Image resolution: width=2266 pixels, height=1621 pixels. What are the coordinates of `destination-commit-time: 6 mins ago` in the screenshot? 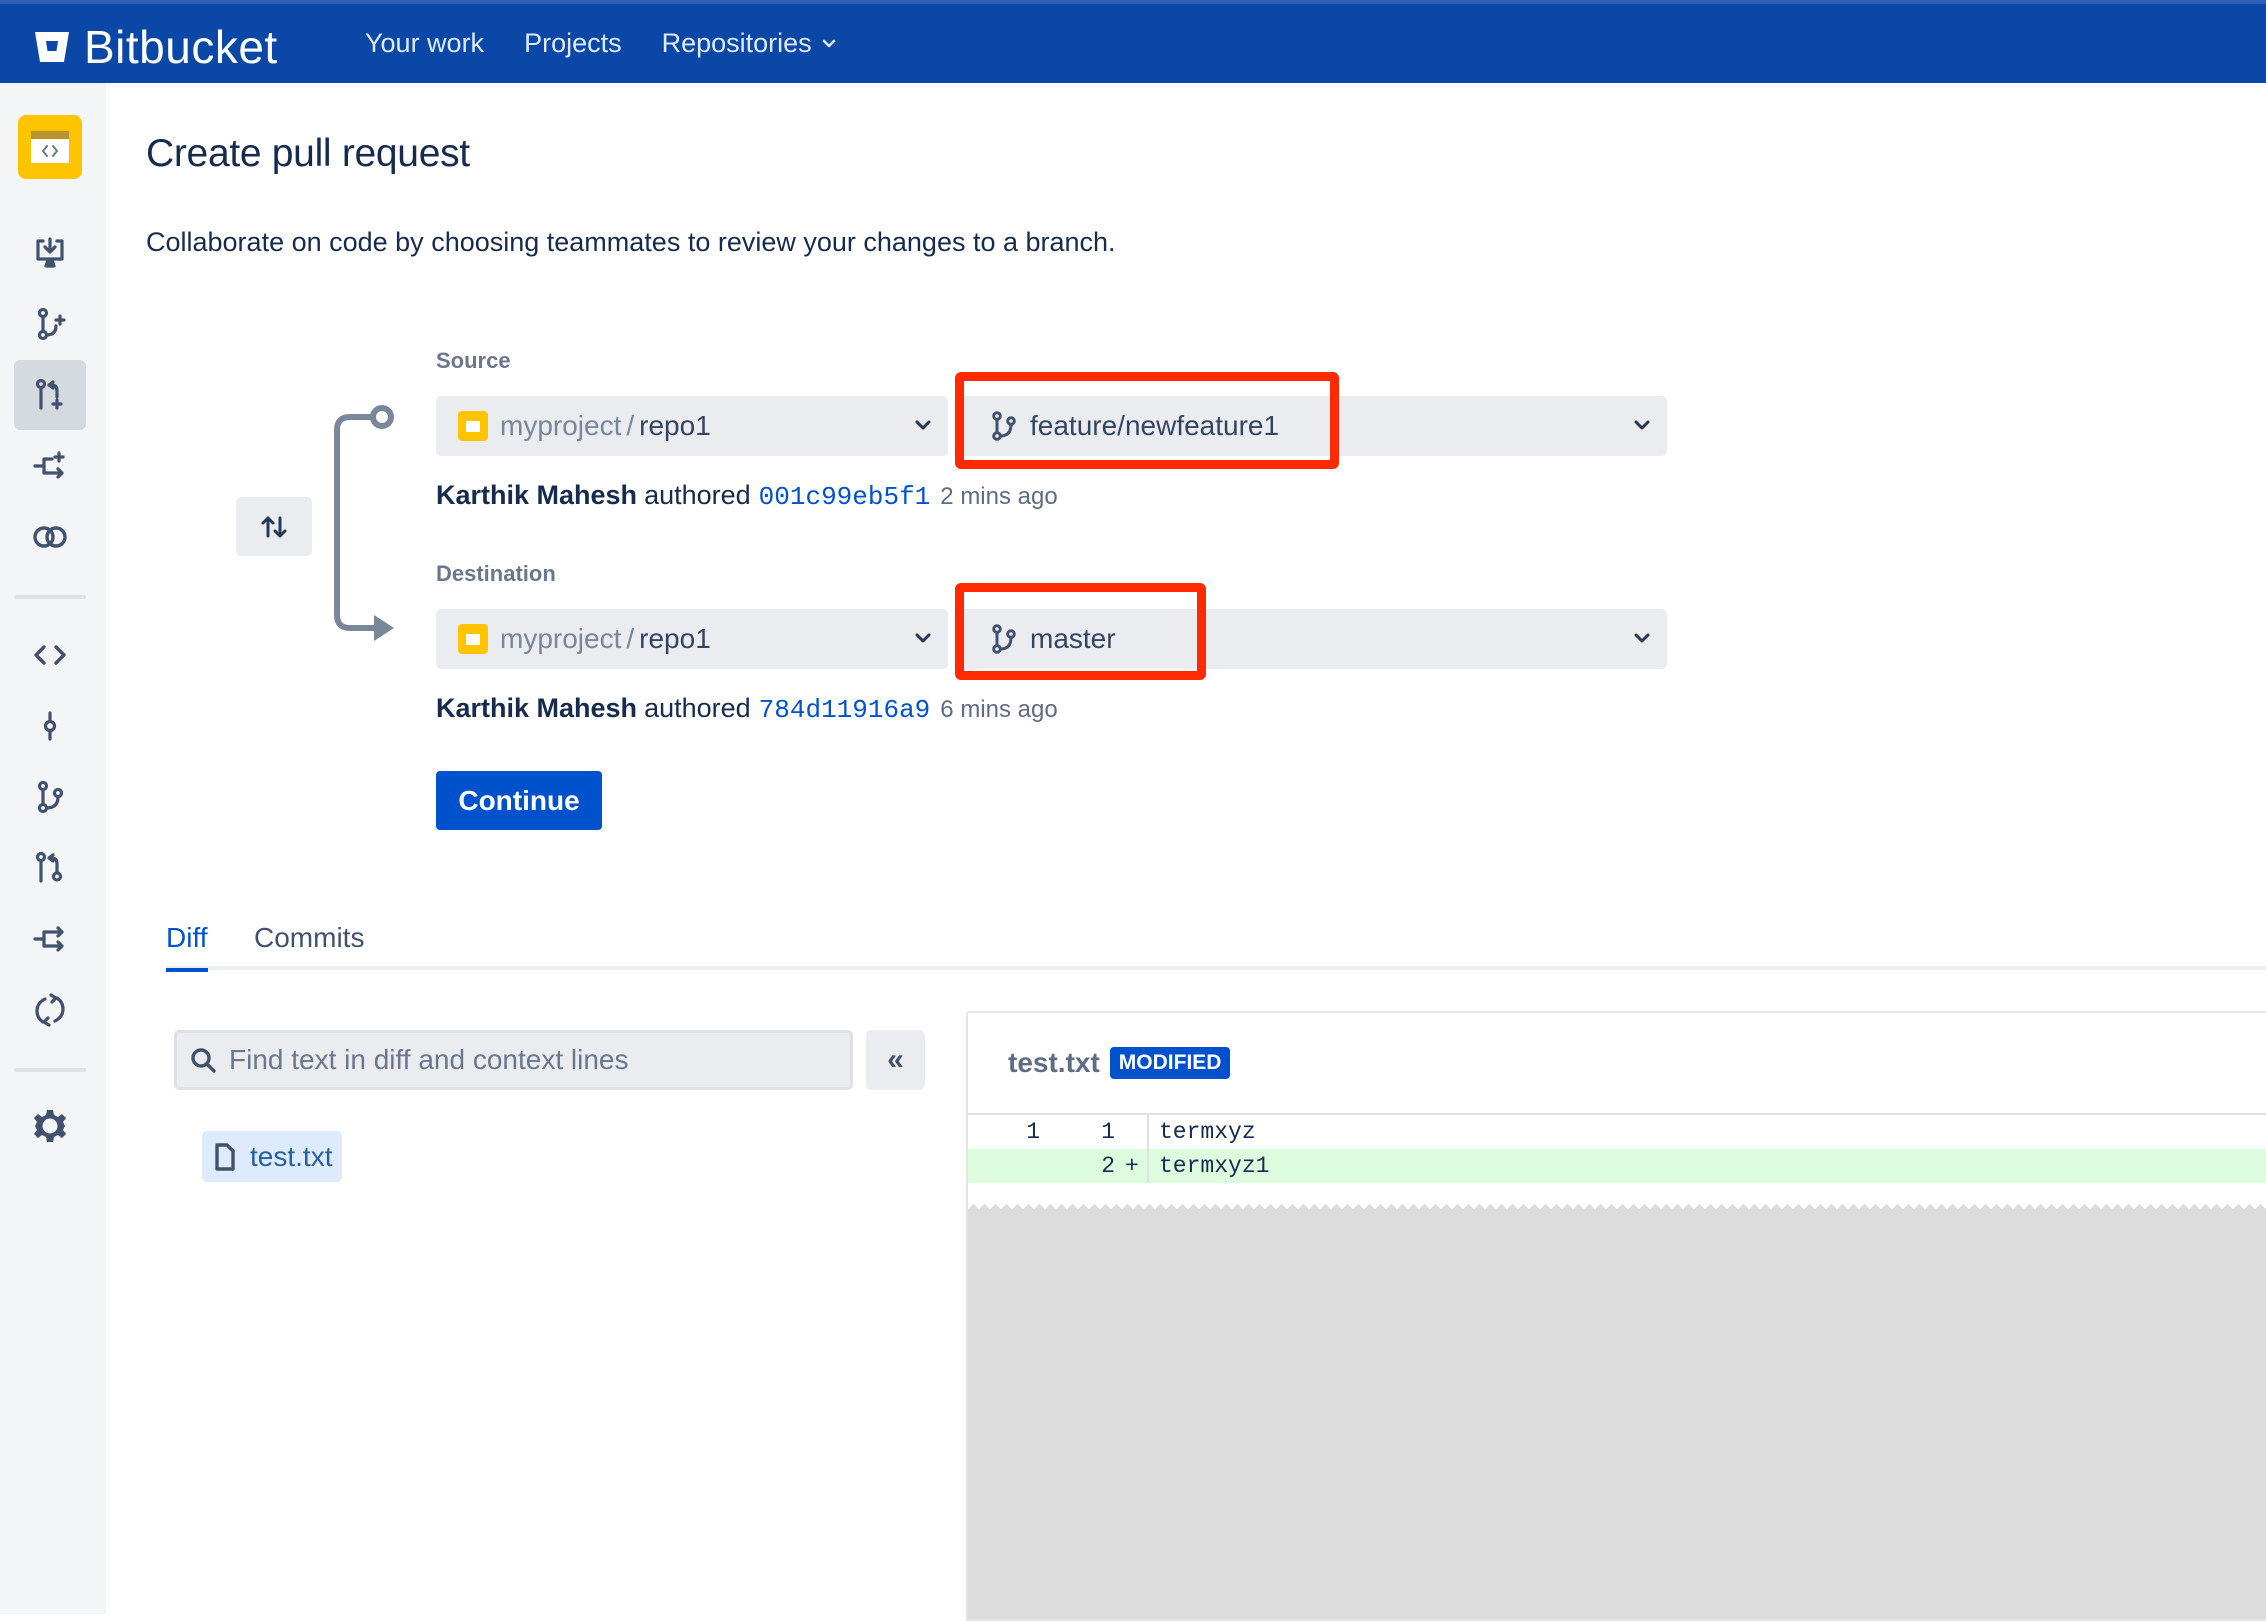 It's located at (999, 709).